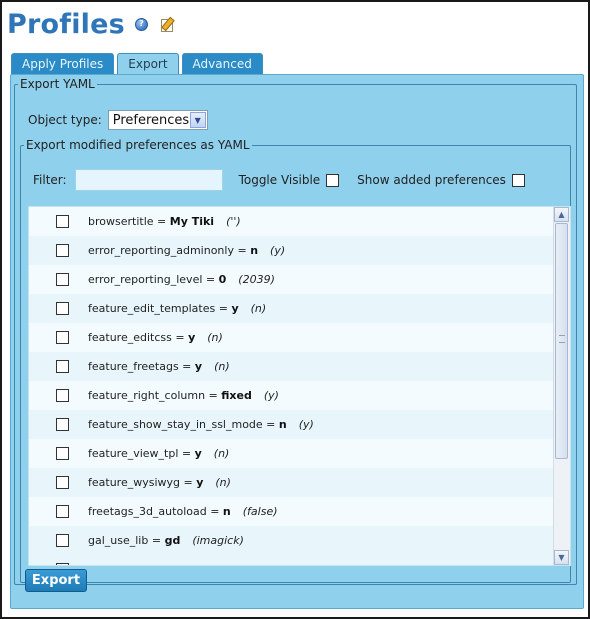 This screenshot has width=590, height=619. Describe the element at coordinates (56, 580) in the screenshot. I see `export-button: Export` at that location.